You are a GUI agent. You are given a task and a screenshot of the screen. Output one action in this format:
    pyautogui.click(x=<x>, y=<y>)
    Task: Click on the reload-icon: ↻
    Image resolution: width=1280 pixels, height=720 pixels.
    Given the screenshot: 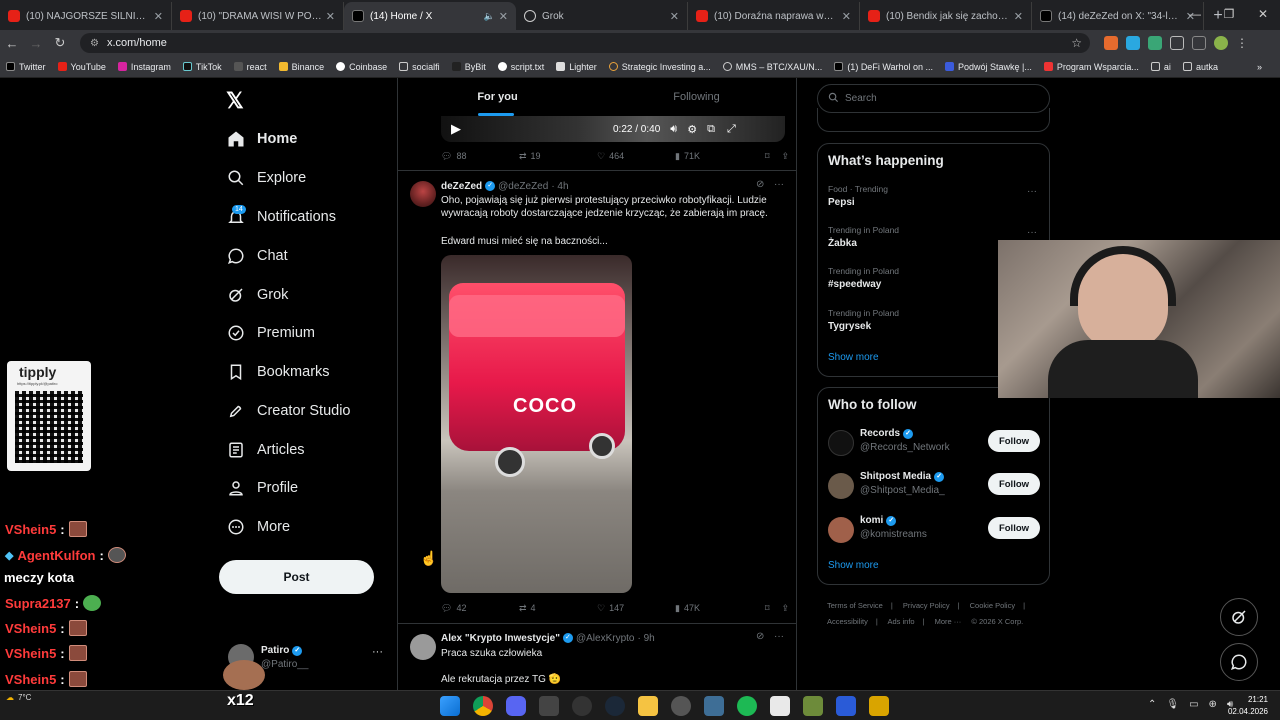 What is the action you would take?
    pyautogui.click(x=60, y=43)
    